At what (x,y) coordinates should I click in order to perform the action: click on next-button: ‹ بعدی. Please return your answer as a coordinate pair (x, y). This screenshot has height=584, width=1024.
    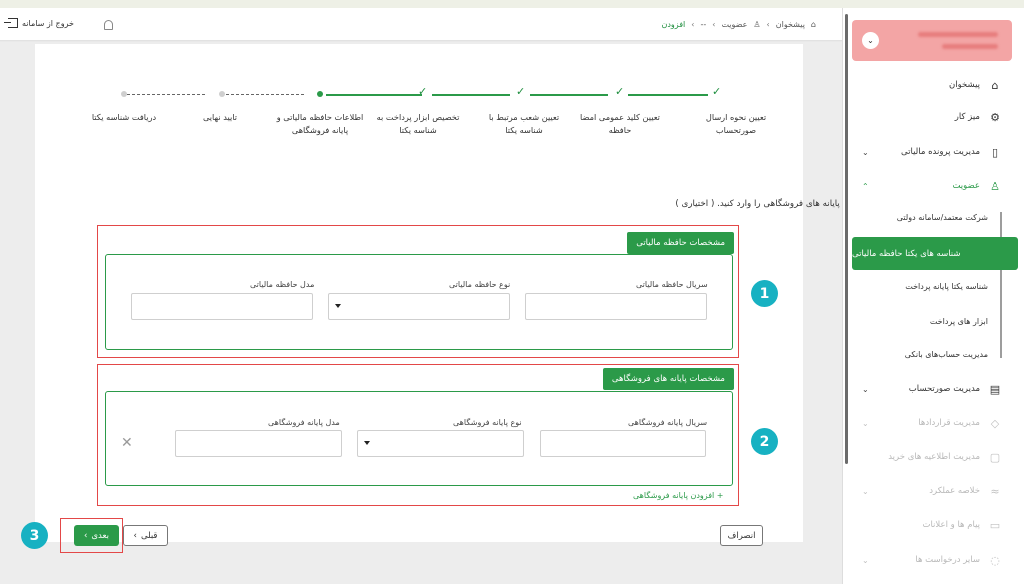
    Looking at the image, I should click on (96, 535).